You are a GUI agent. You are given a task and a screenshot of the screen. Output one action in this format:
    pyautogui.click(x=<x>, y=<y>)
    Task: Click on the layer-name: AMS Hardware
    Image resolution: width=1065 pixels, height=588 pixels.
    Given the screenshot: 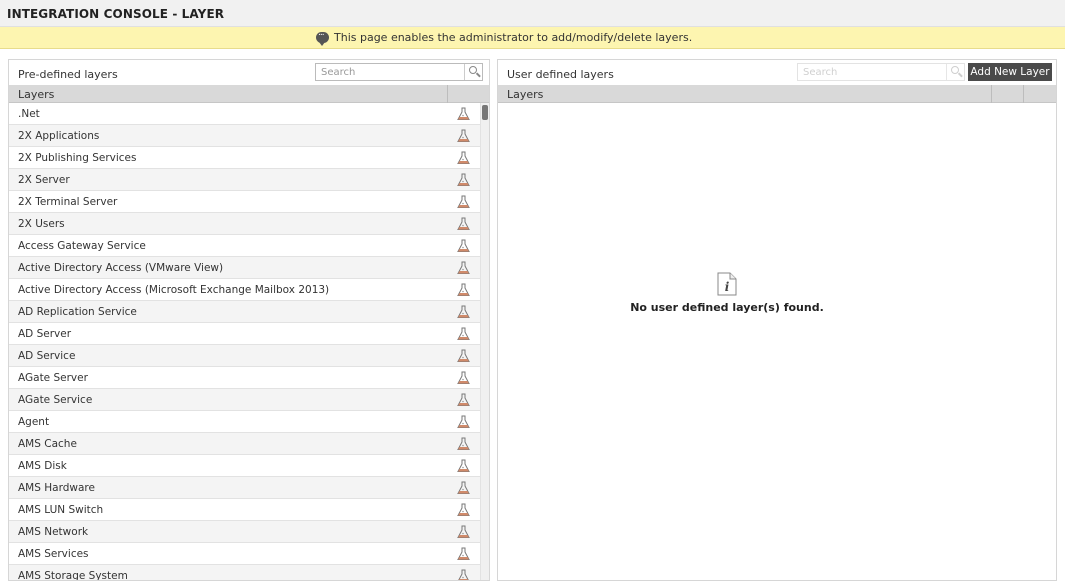 What is the action you would take?
    pyautogui.click(x=56, y=488)
    